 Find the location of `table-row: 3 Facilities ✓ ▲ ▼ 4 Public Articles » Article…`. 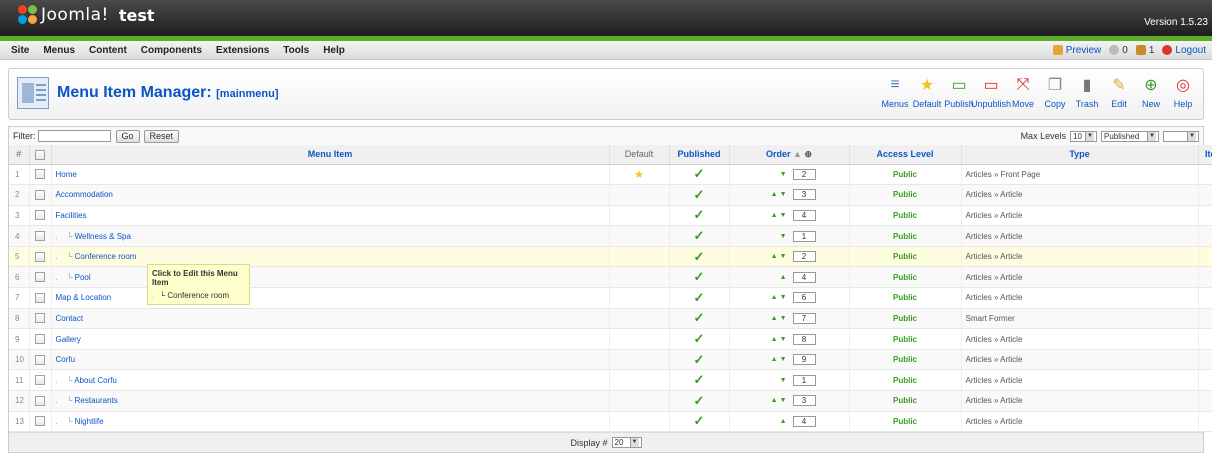

table-row: 3 Facilities ✓ ▲ ▼ 4 Public Articles » Article… is located at coordinates (610, 216).